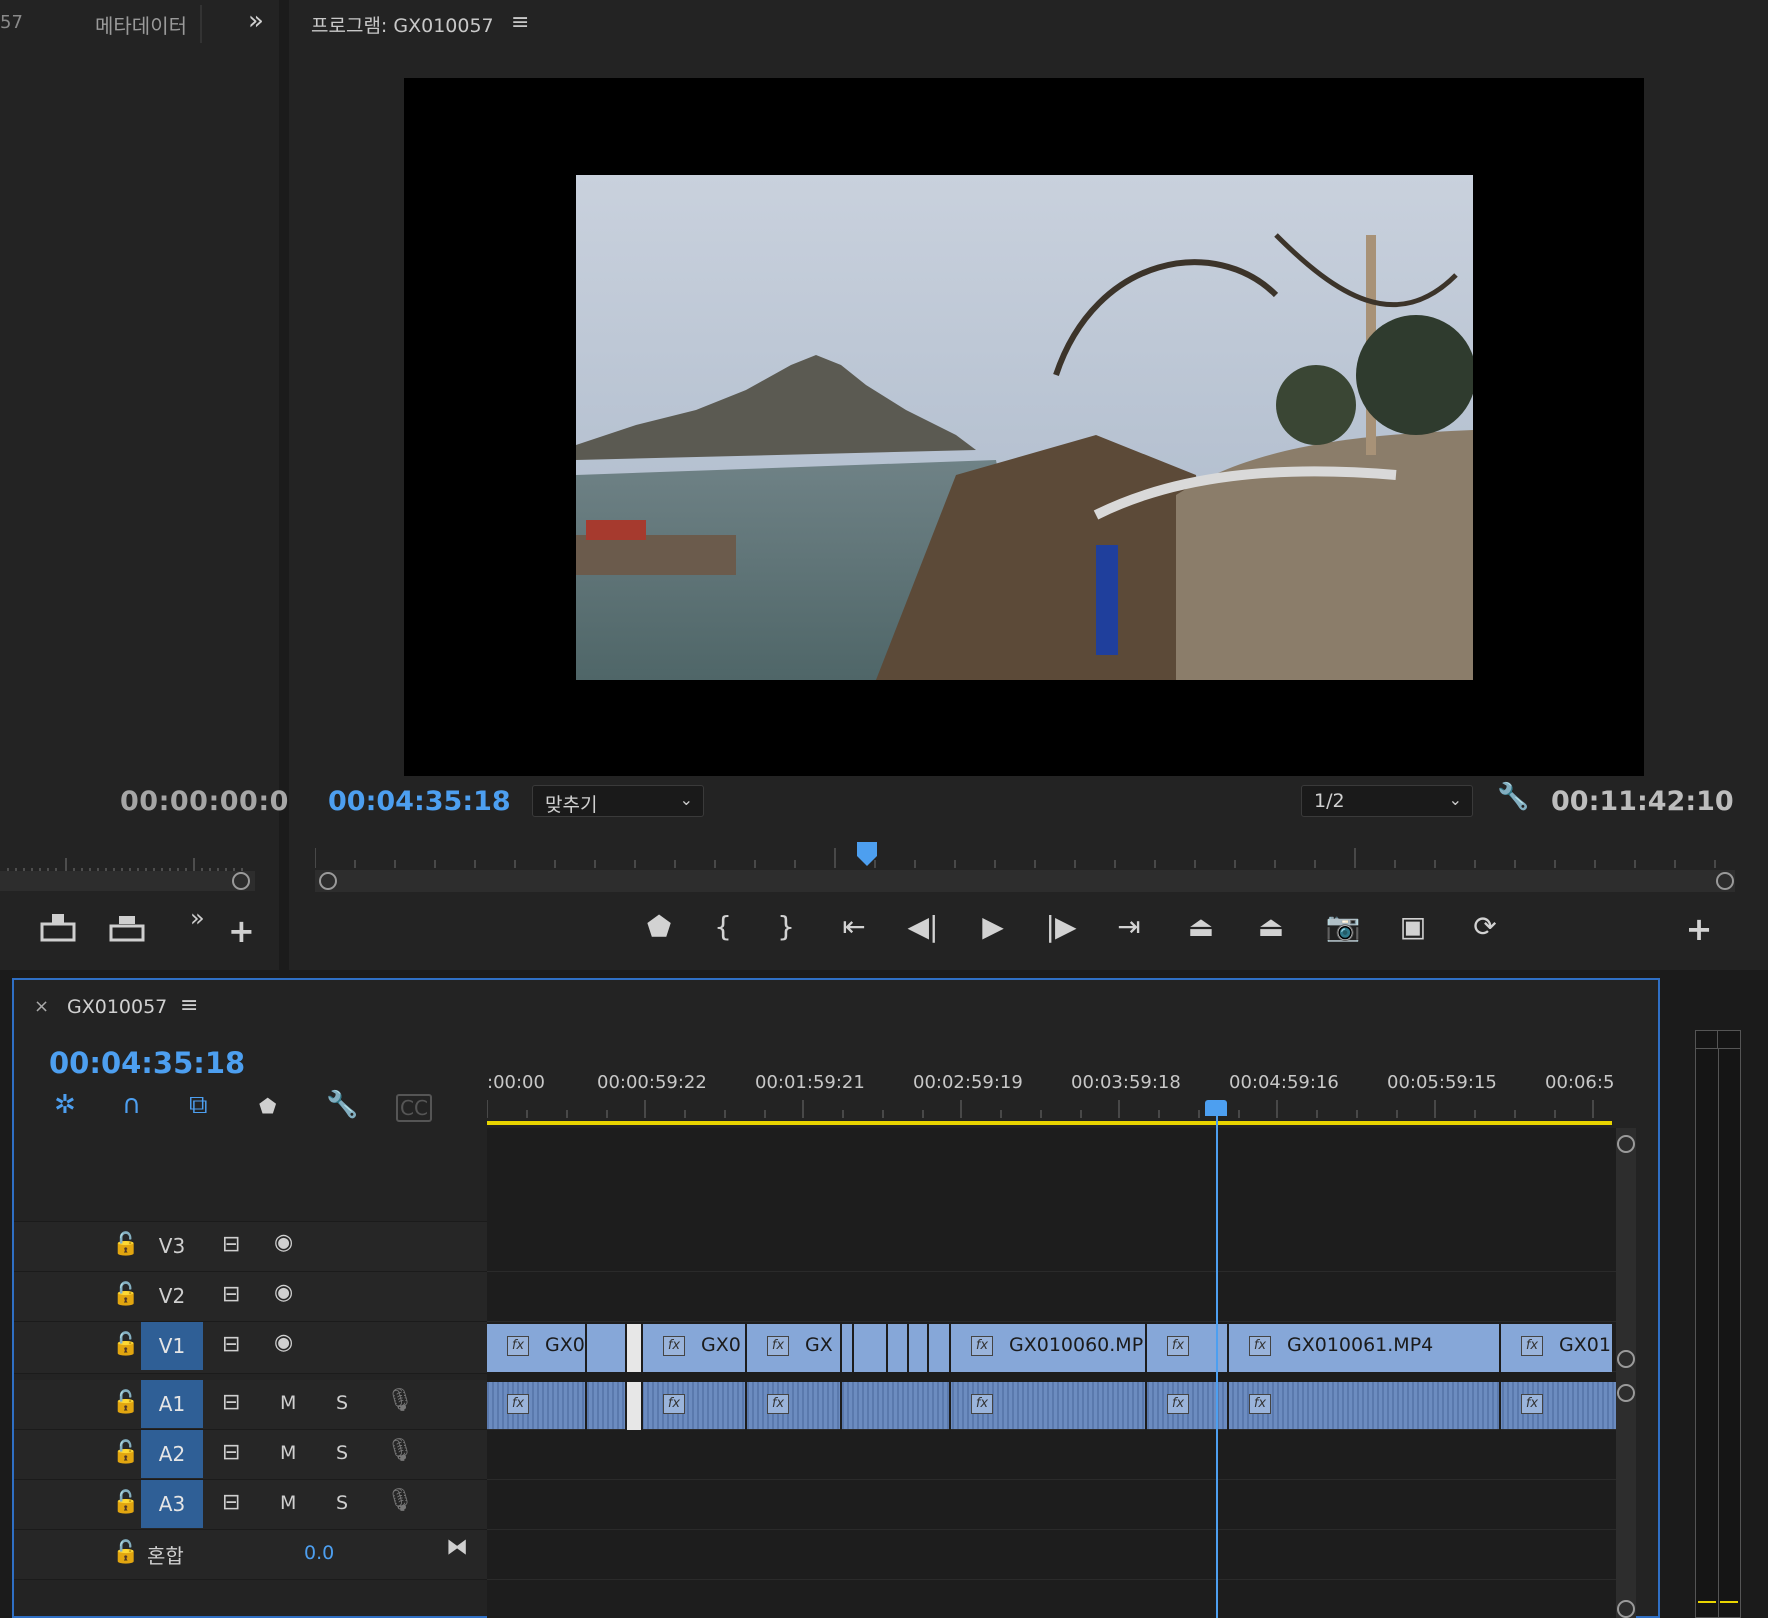  Describe the element at coordinates (414, 1108) in the screenshot. I see `captions-icon: CC` at that location.